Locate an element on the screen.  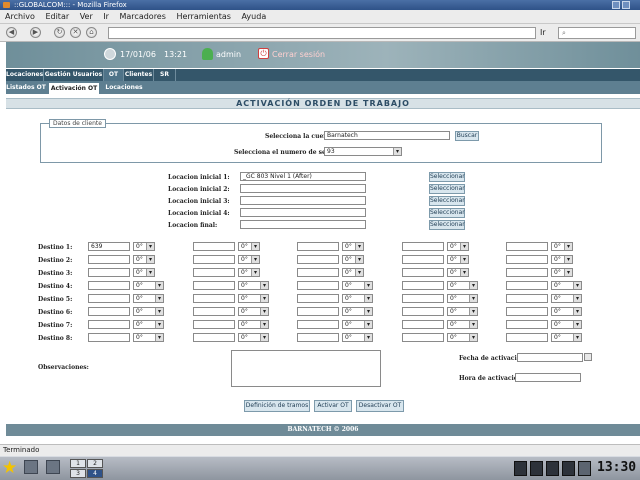
seleccionar-button-5: Seleccionar is located at coordinates (447, 225).